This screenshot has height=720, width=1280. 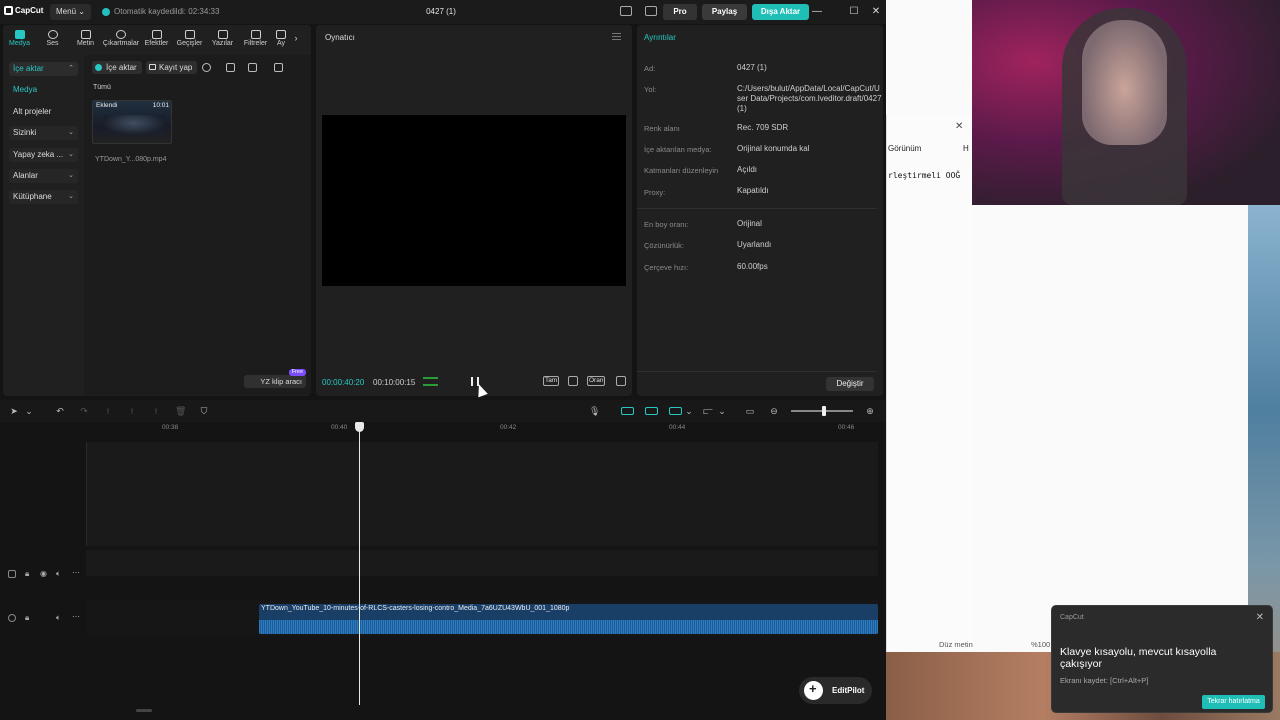 What do you see at coordinates (1260, 617) in the screenshot?
I see `notification-close-icon: ✕` at bounding box center [1260, 617].